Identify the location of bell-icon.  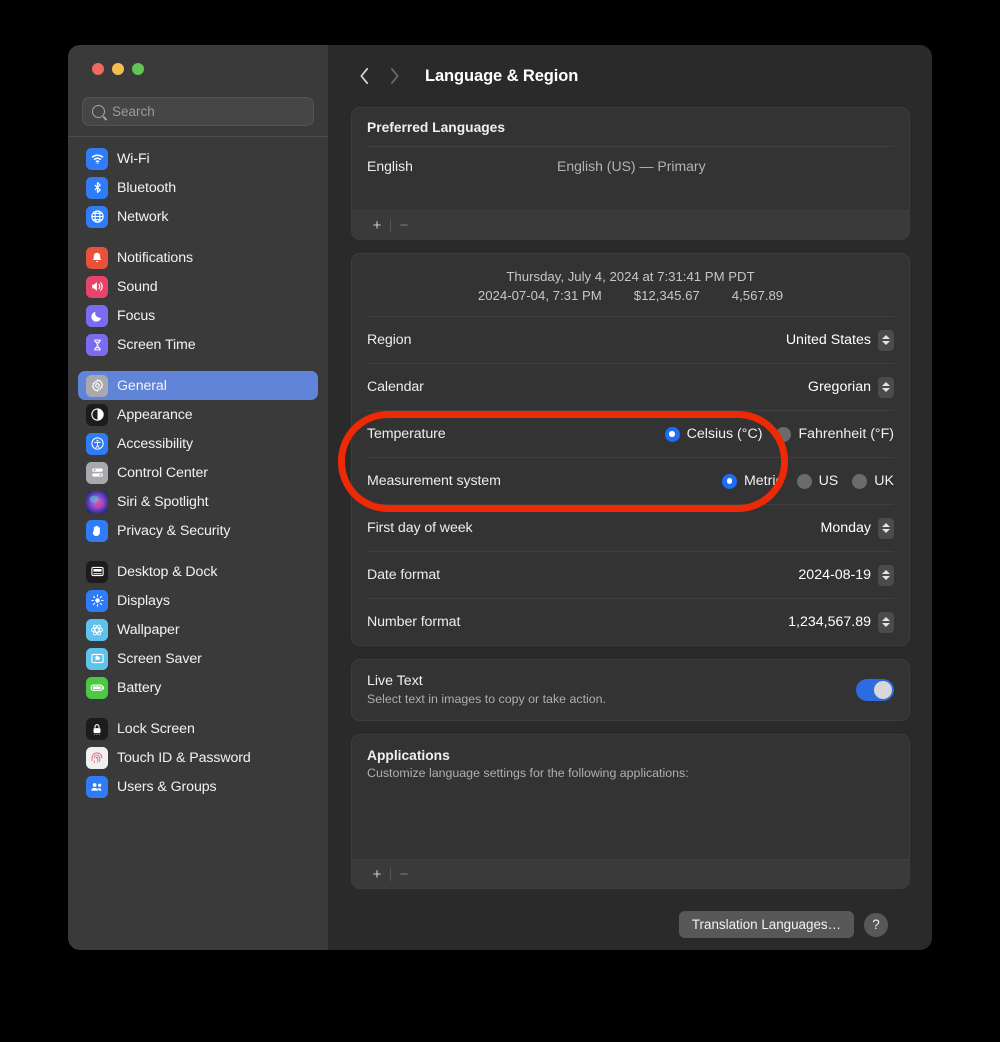
(97, 257).